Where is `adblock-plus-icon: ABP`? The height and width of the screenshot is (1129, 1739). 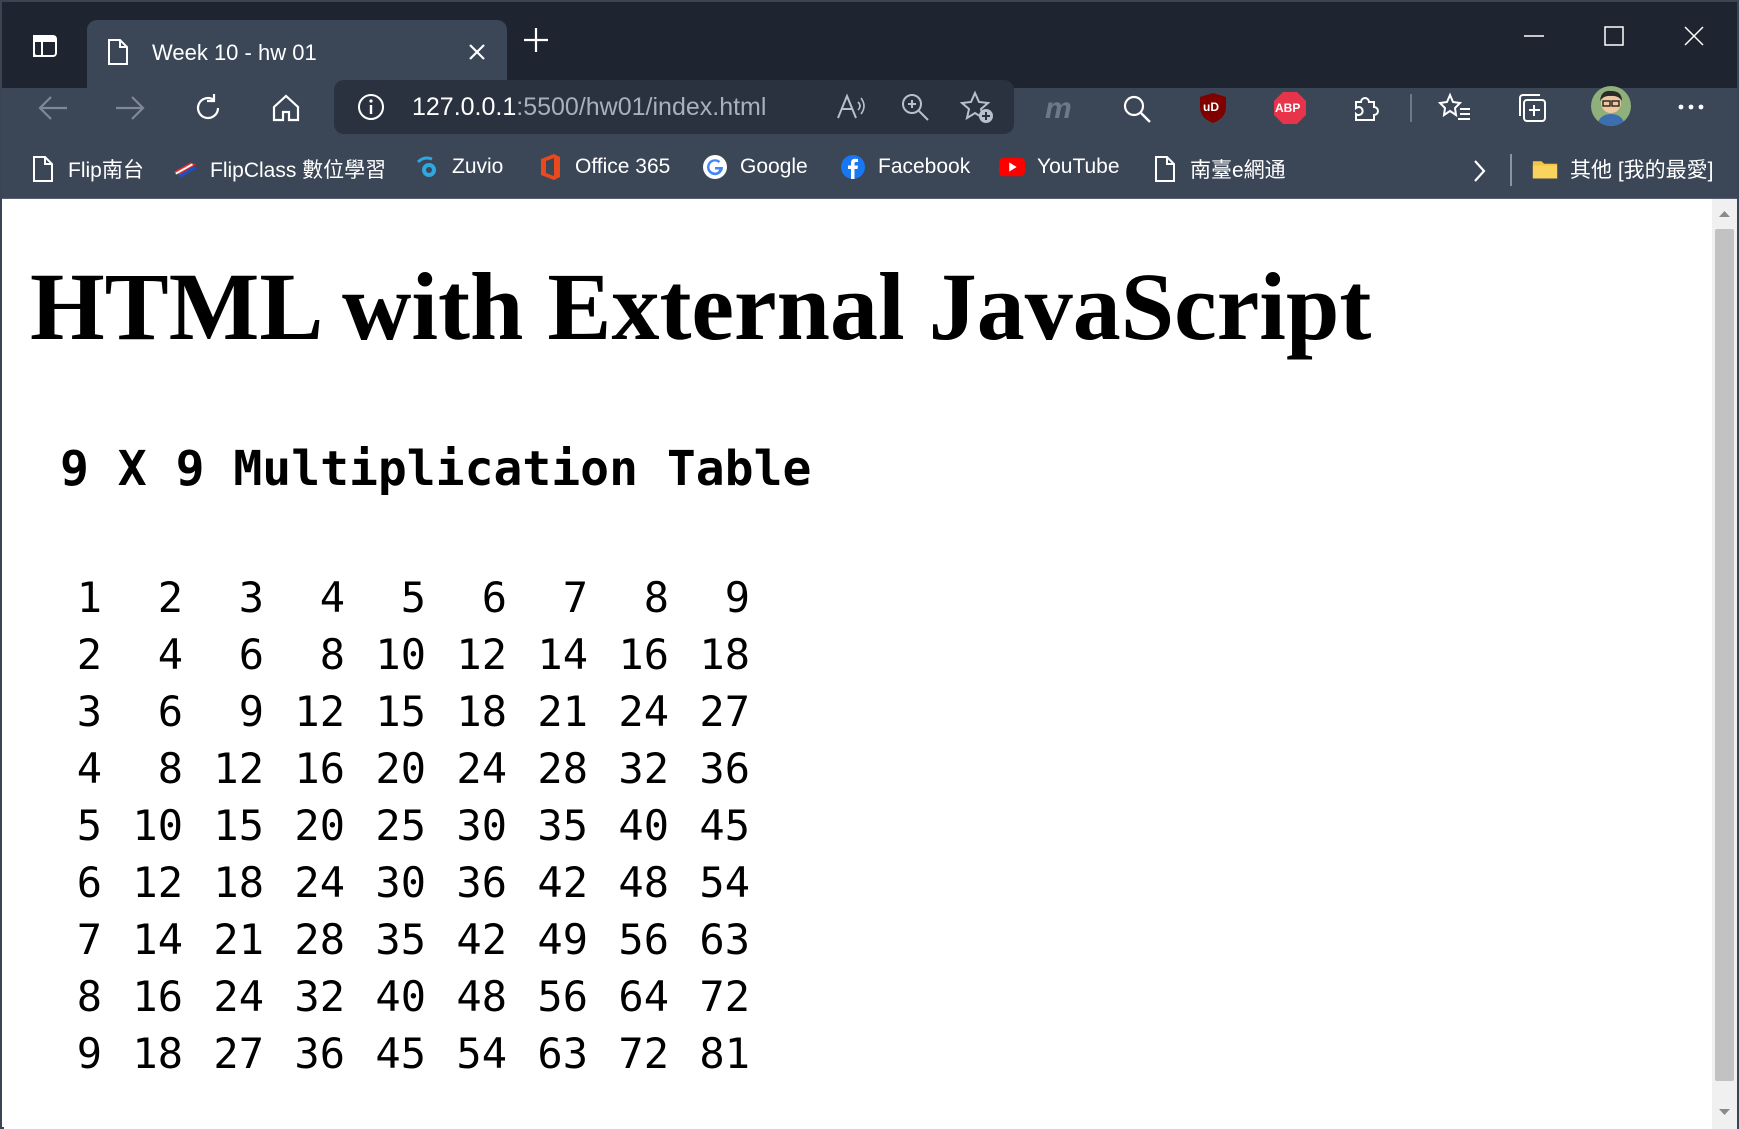
adblock-plus-icon: ABP is located at coordinates (1290, 108).